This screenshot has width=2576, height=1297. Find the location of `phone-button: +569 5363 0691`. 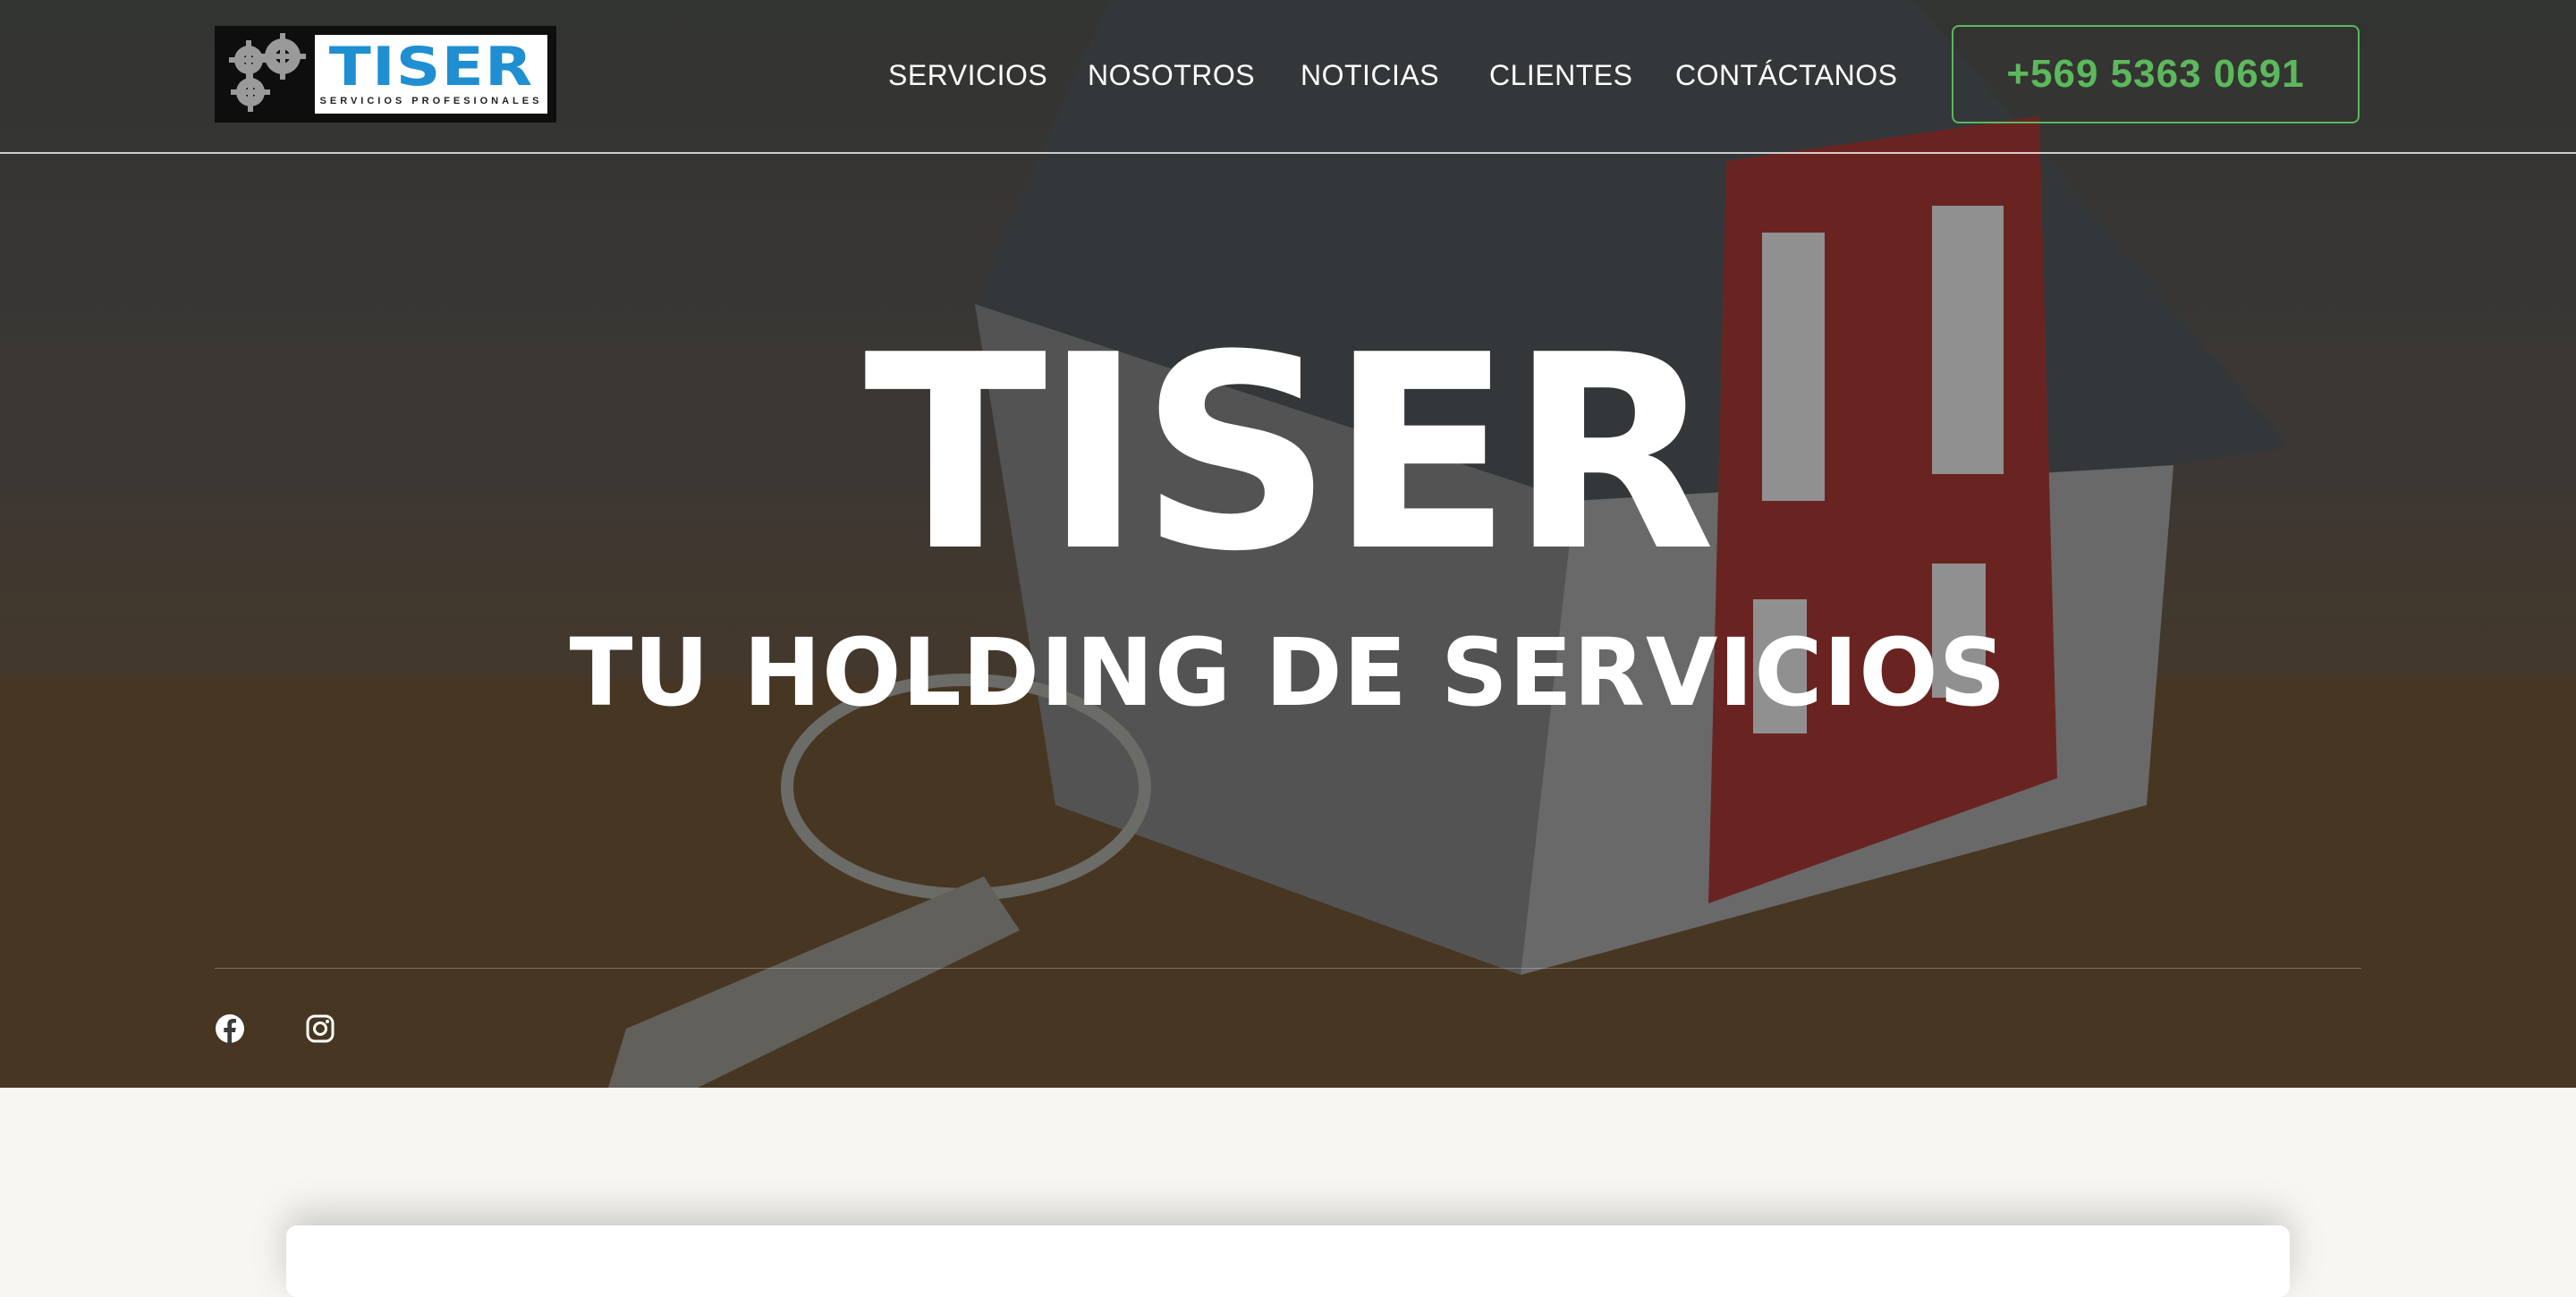

phone-button: +569 5363 0691 is located at coordinates (2156, 74).